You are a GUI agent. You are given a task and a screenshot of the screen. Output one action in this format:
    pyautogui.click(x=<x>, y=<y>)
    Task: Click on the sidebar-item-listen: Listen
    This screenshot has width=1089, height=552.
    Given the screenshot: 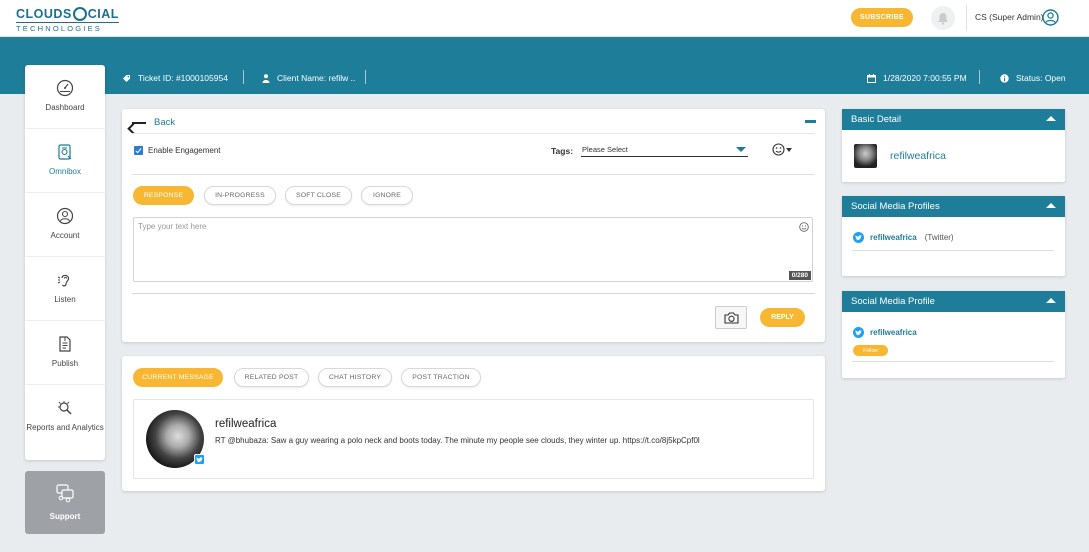 What is the action you would take?
    pyautogui.click(x=65, y=289)
    